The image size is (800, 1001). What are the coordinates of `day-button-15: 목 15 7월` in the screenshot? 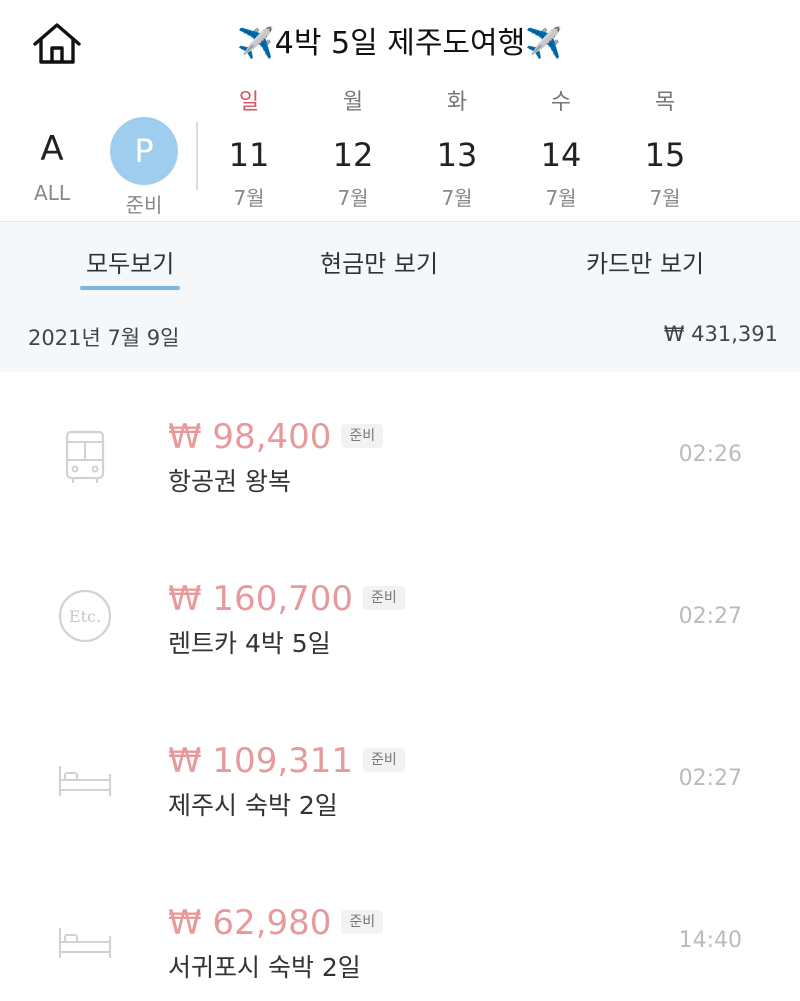 It's located at (665, 149).